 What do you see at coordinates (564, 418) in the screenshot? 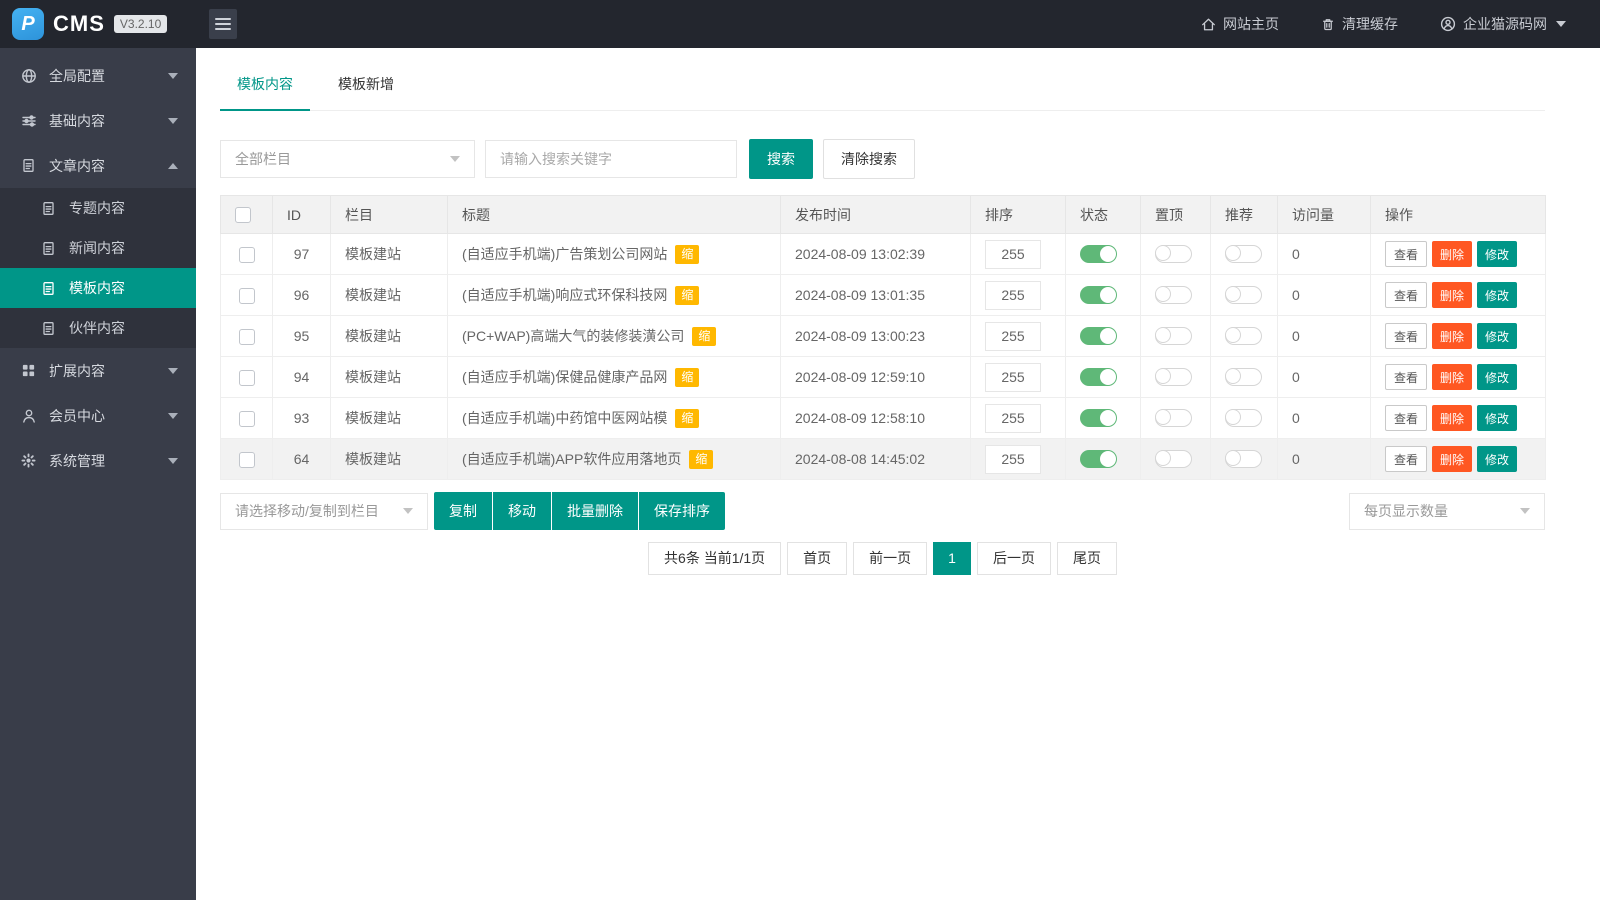
I see `row-title: (自适应手机端)中药馆中医网站模` at bounding box center [564, 418].